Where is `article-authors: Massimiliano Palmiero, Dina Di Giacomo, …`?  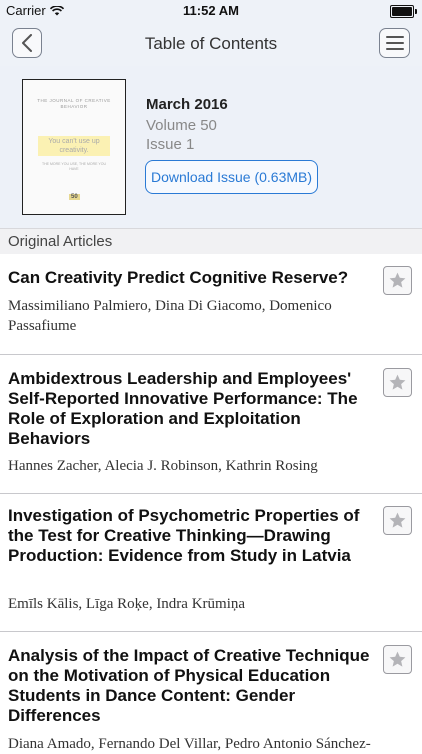
article-authors: Massimiliano Palmiero, Dina Di Giacomo, … is located at coordinates (170, 316).